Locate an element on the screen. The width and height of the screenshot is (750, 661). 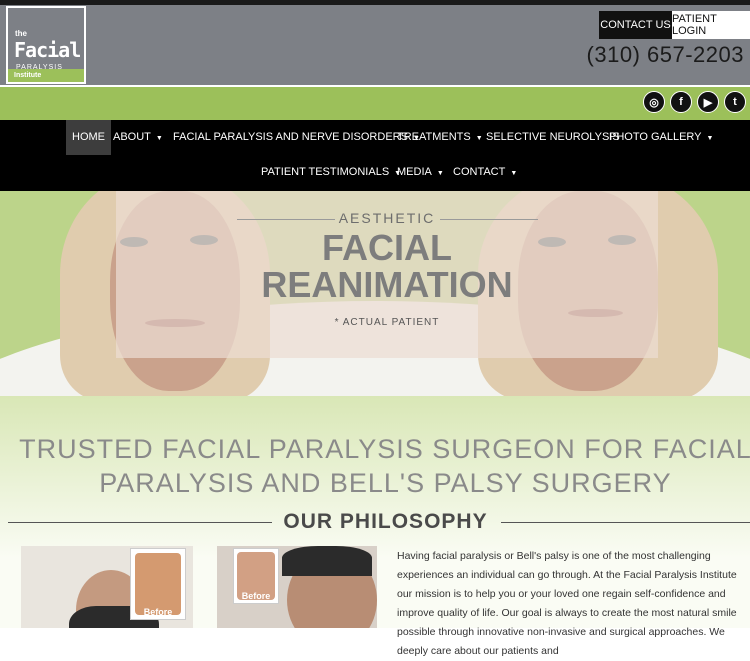
header-top-stripe is located at coordinates (375, 2).